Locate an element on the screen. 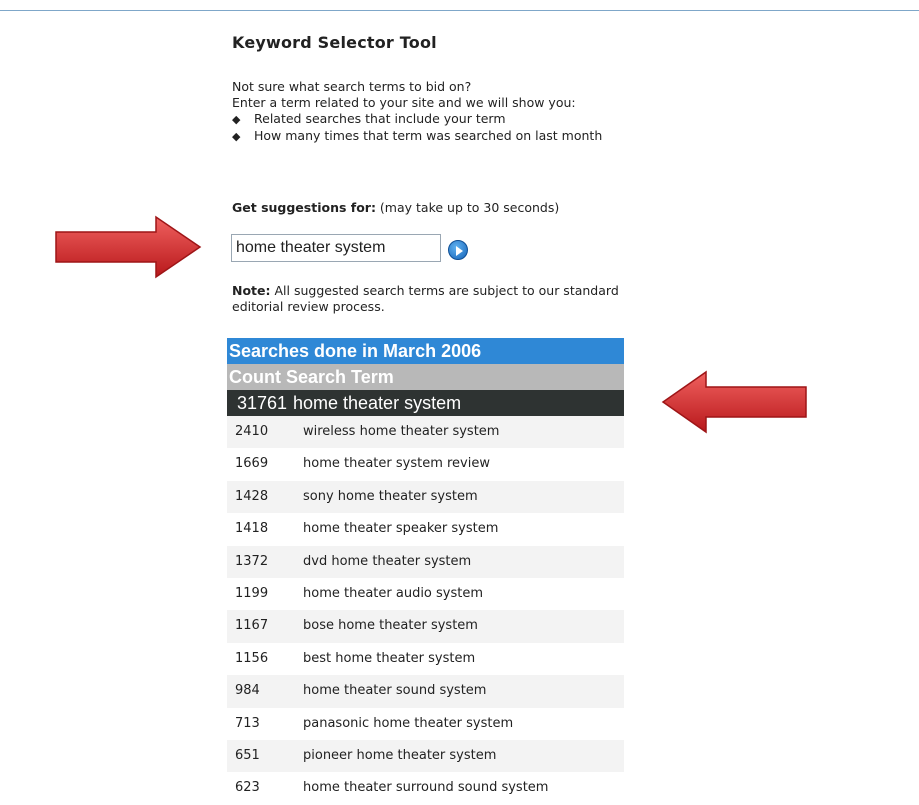 This screenshot has width=919, height=805. count-column-header: Count is located at coordinates (255, 377).